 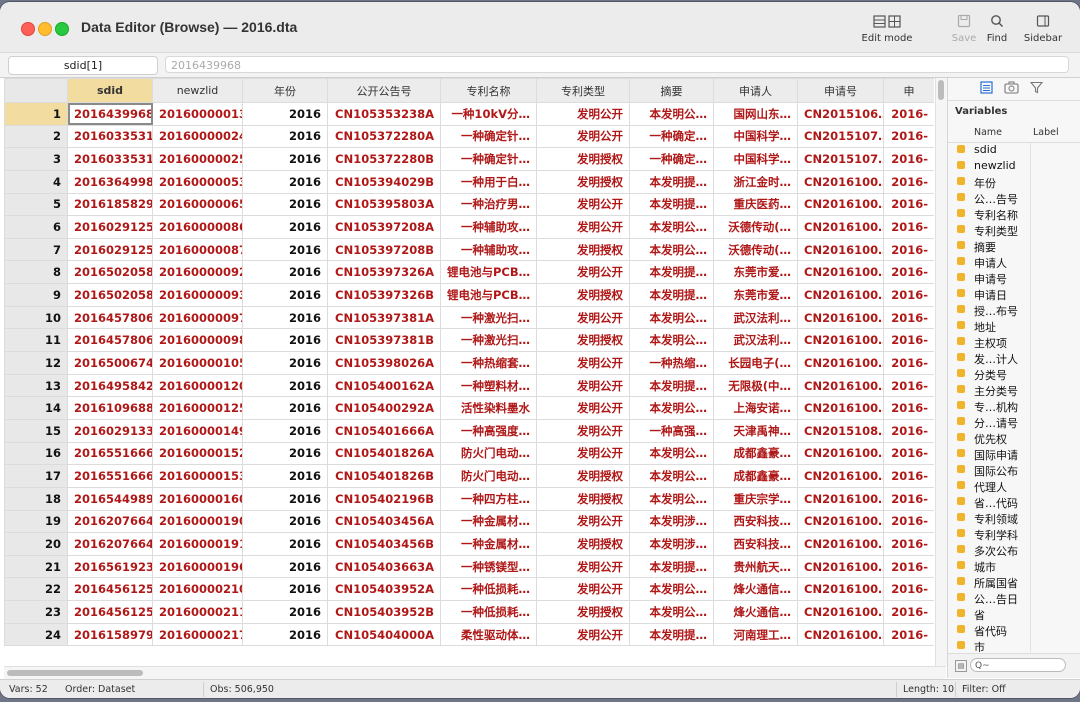 What do you see at coordinates (197, 363) in the screenshot?
I see `table-cell: 20160000105` at bounding box center [197, 363].